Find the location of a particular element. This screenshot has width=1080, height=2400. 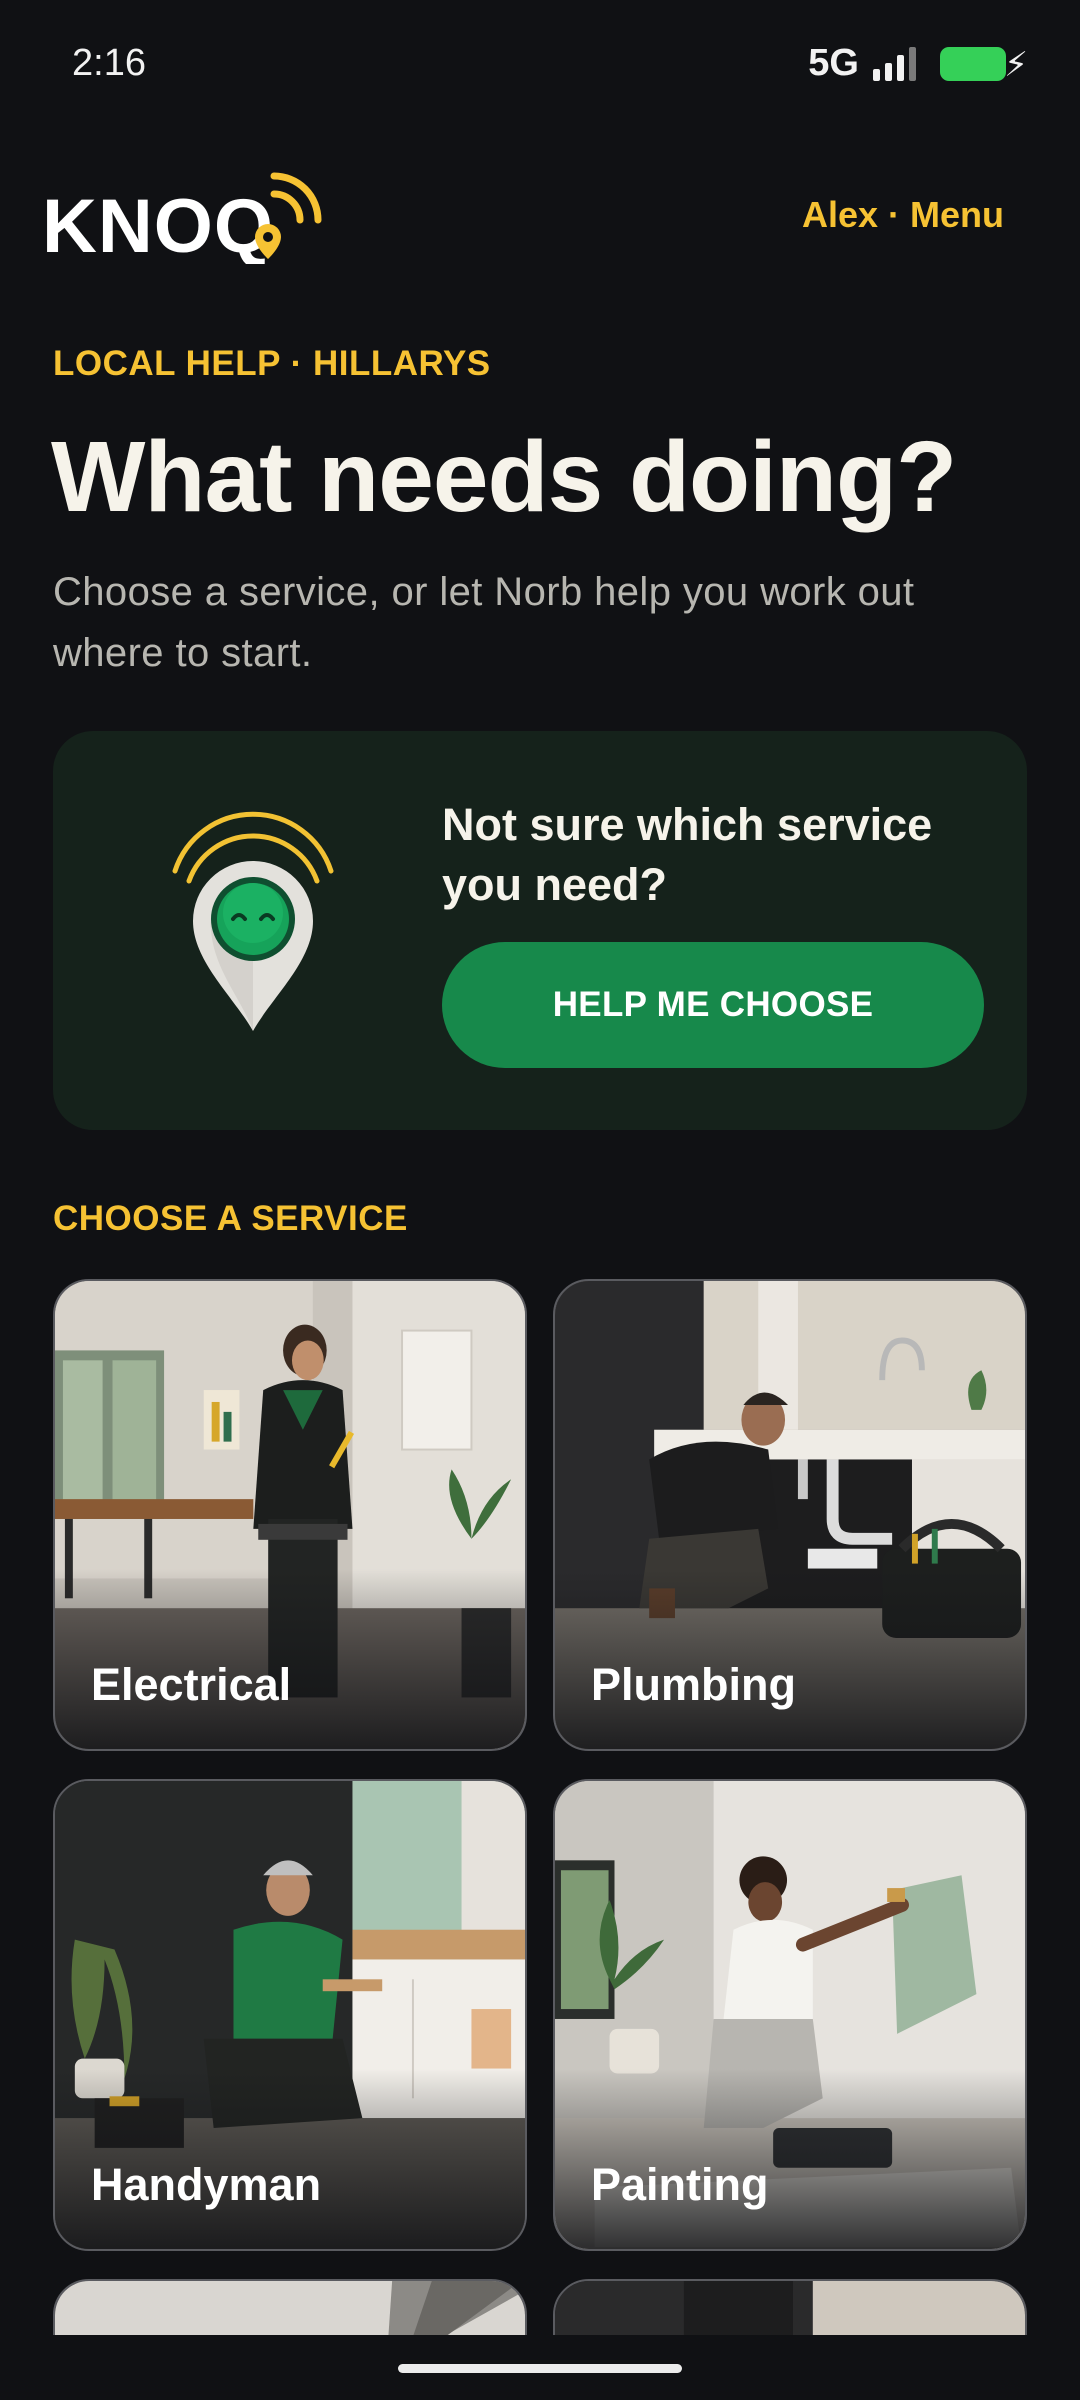

user-menu-link: Alex · Menu is located at coordinates (903, 215).